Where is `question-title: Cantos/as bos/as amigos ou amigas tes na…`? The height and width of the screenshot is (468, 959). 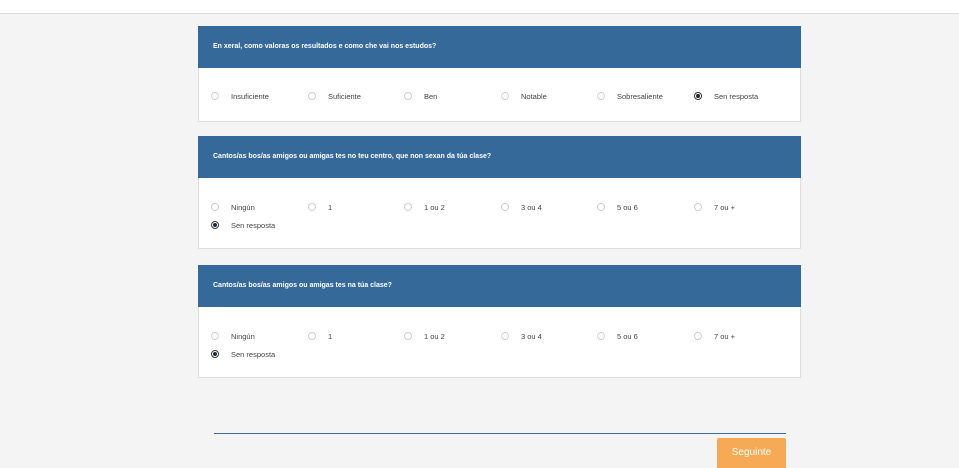
question-title: Cantos/as bos/as amigos ou amigas tes na… is located at coordinates (499, 286).